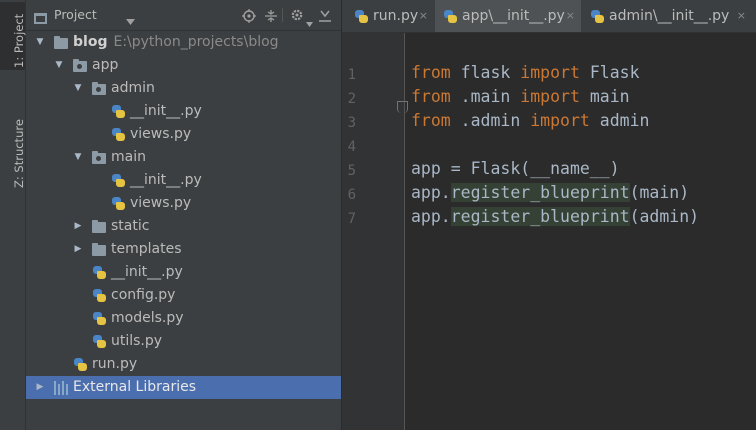 The image size is (756, 430). Describe the element at coordinates (609, 72) in the screenshot. I see `code-token: Flask` at that location.